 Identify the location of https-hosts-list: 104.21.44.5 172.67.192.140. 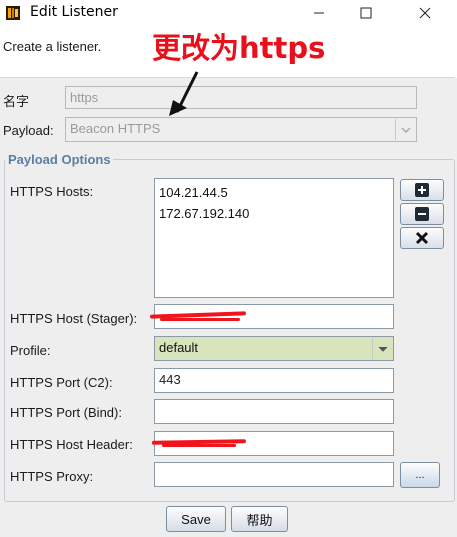
(274, 238).